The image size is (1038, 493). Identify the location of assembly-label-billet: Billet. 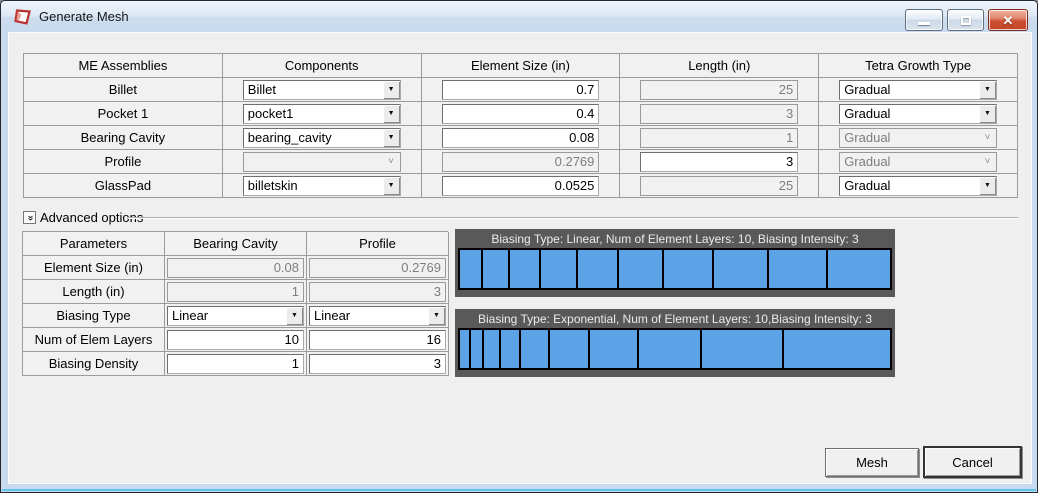
(123, 90).